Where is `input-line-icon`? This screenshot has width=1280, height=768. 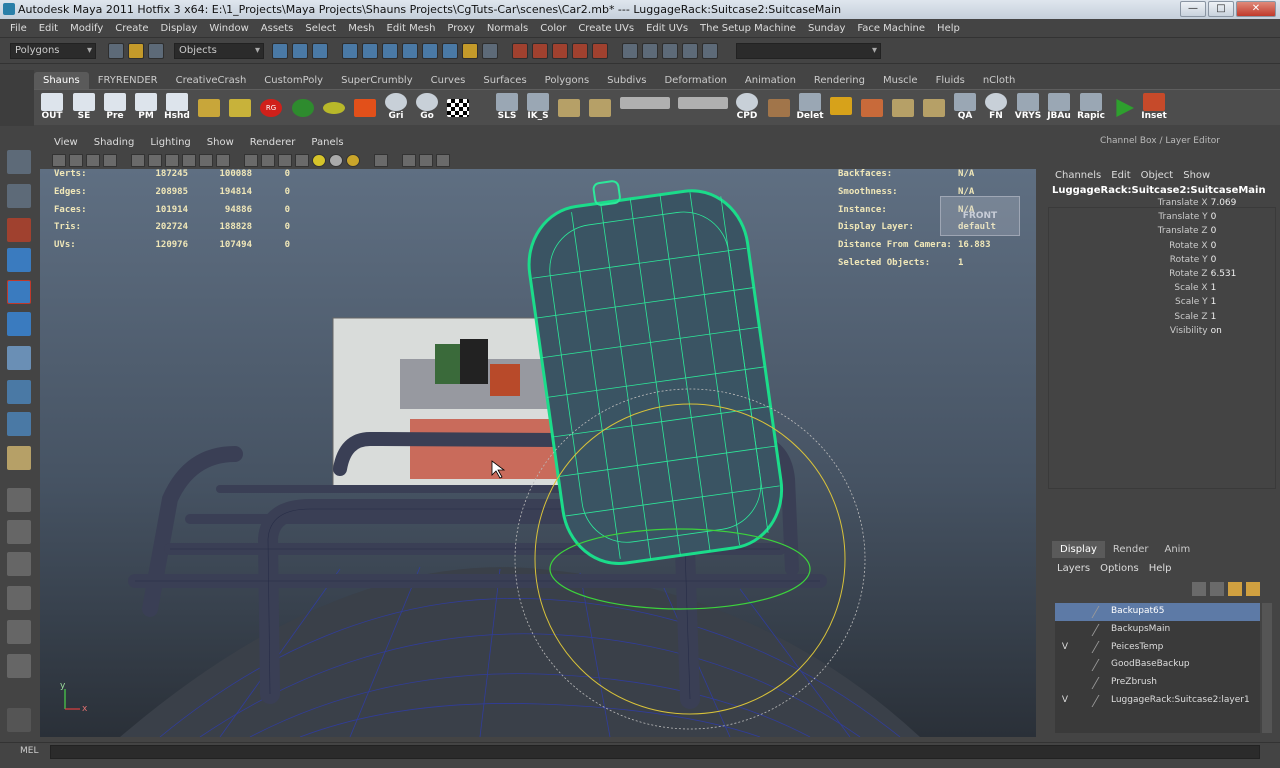
input-line-icon is located at coordinates (630, 50).